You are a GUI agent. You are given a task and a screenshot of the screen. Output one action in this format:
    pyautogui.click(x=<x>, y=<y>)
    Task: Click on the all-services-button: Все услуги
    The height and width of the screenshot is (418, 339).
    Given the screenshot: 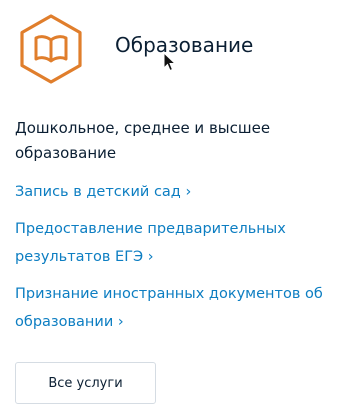 What is the action you would take?
    pyautogui.click(x=85, y=383)
    